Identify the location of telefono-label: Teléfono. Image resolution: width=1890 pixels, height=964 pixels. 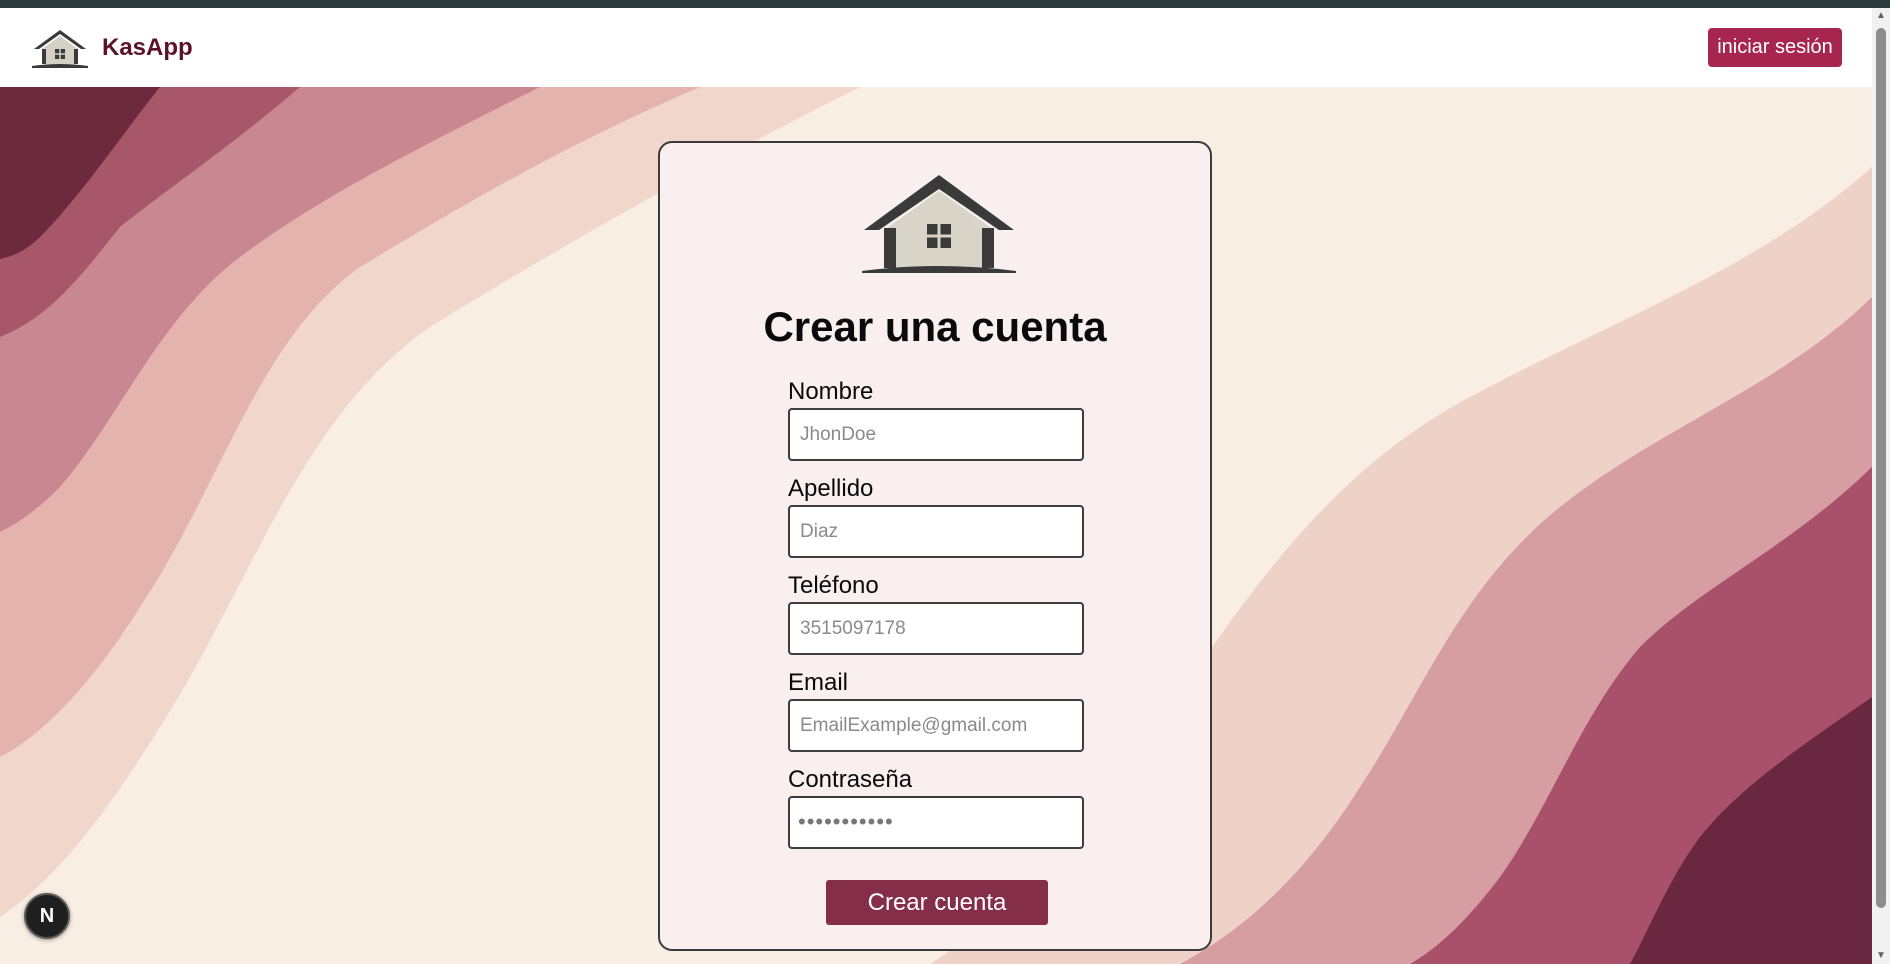
(833, 585).